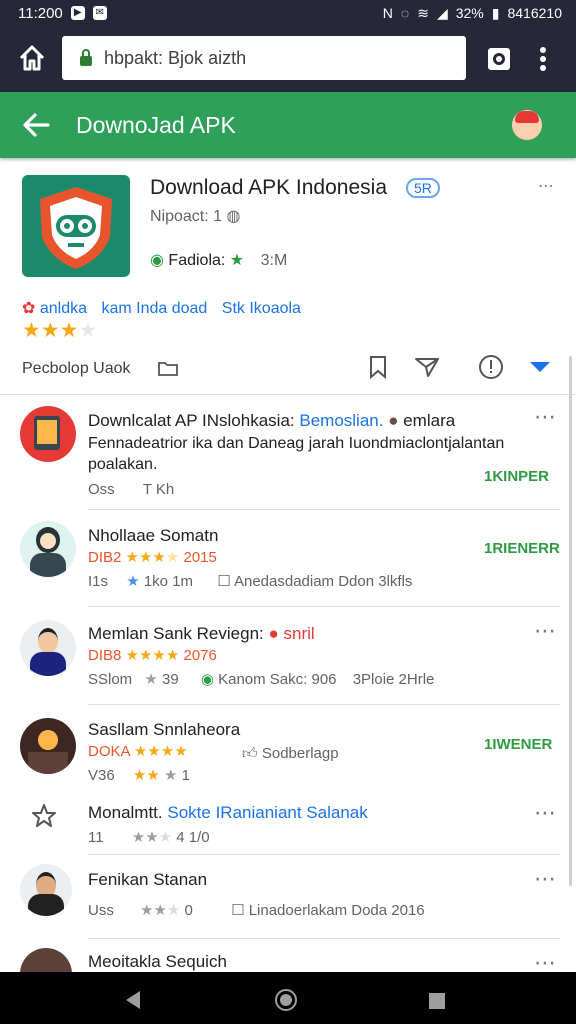 Image resolution: width=576 pixels, height=1024 pixels. Describe the element at coordinates (201, 633) in the screenshot. I see `comment-title: Memlan Sank Reviegn: ● snril` at that location.